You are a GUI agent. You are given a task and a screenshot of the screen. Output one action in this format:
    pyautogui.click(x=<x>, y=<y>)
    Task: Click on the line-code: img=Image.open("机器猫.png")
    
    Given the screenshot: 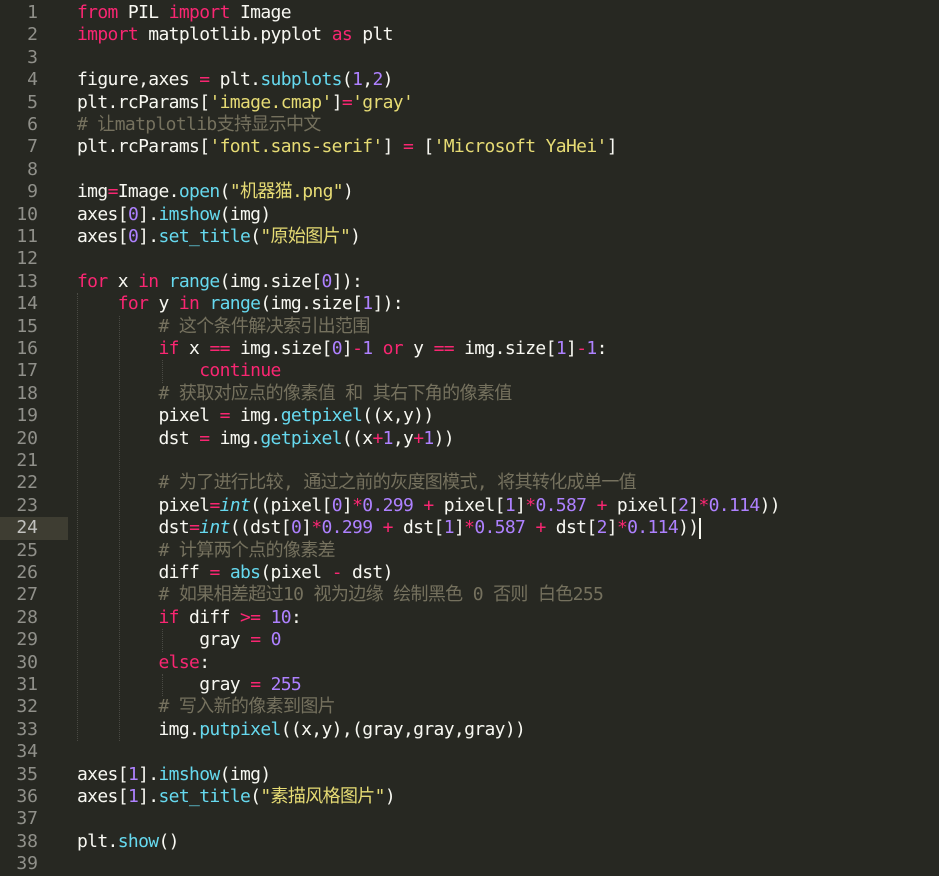 What is the action you would take?
    pyautogui.click(x=215, y=192)
    